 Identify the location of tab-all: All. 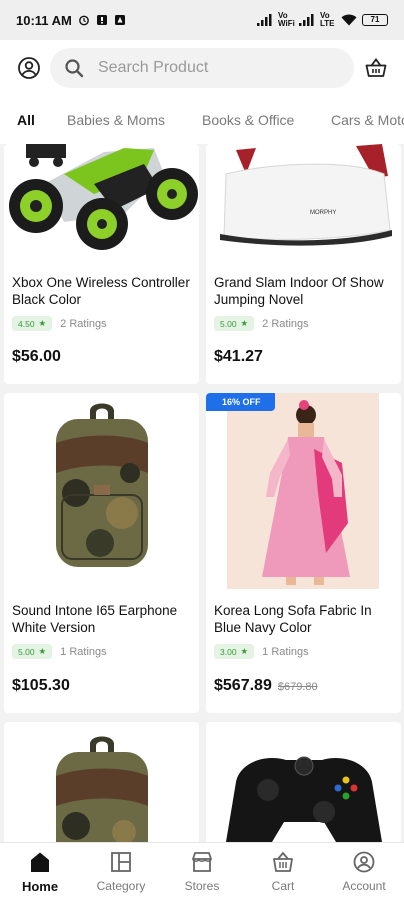
(26, 120).